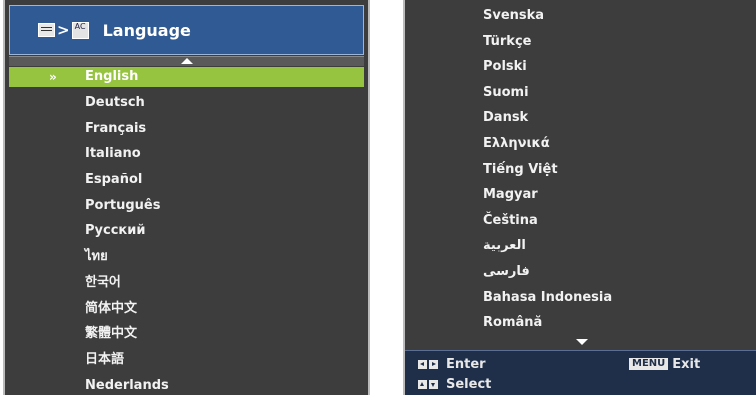 This screenshot has width=756, height=395. I want to click on language-label: Magyar, so click(510, 195).